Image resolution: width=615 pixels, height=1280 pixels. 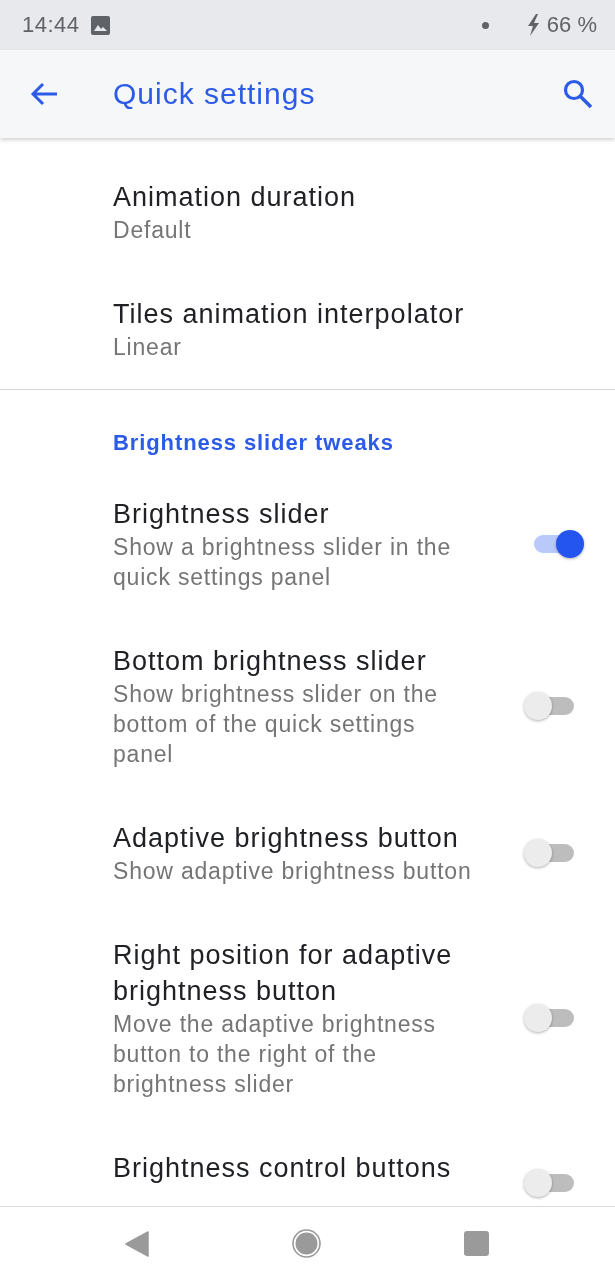 I want to click on setting-title: Animation duration, so click(x=235, y=197).